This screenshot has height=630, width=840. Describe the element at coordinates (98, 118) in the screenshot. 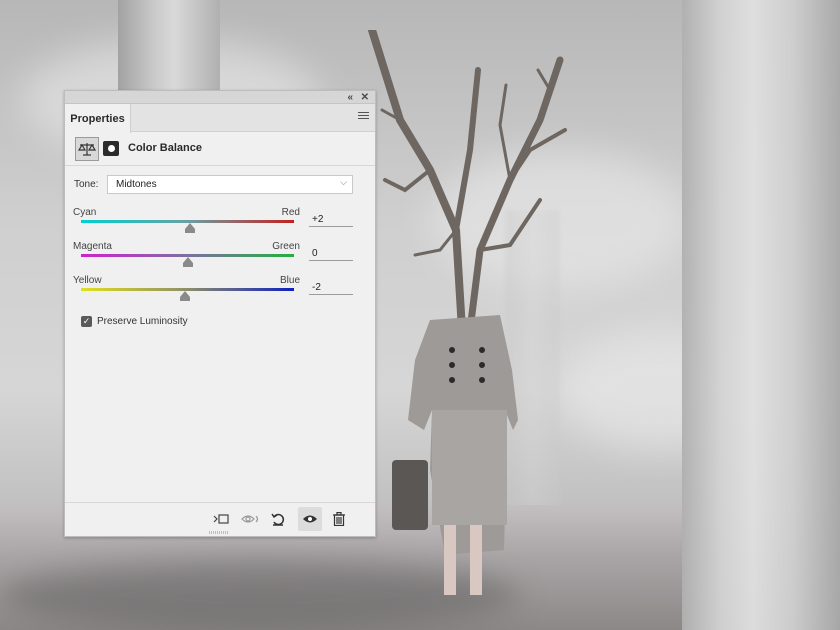

I see `tab-properties: Properties` at that location.